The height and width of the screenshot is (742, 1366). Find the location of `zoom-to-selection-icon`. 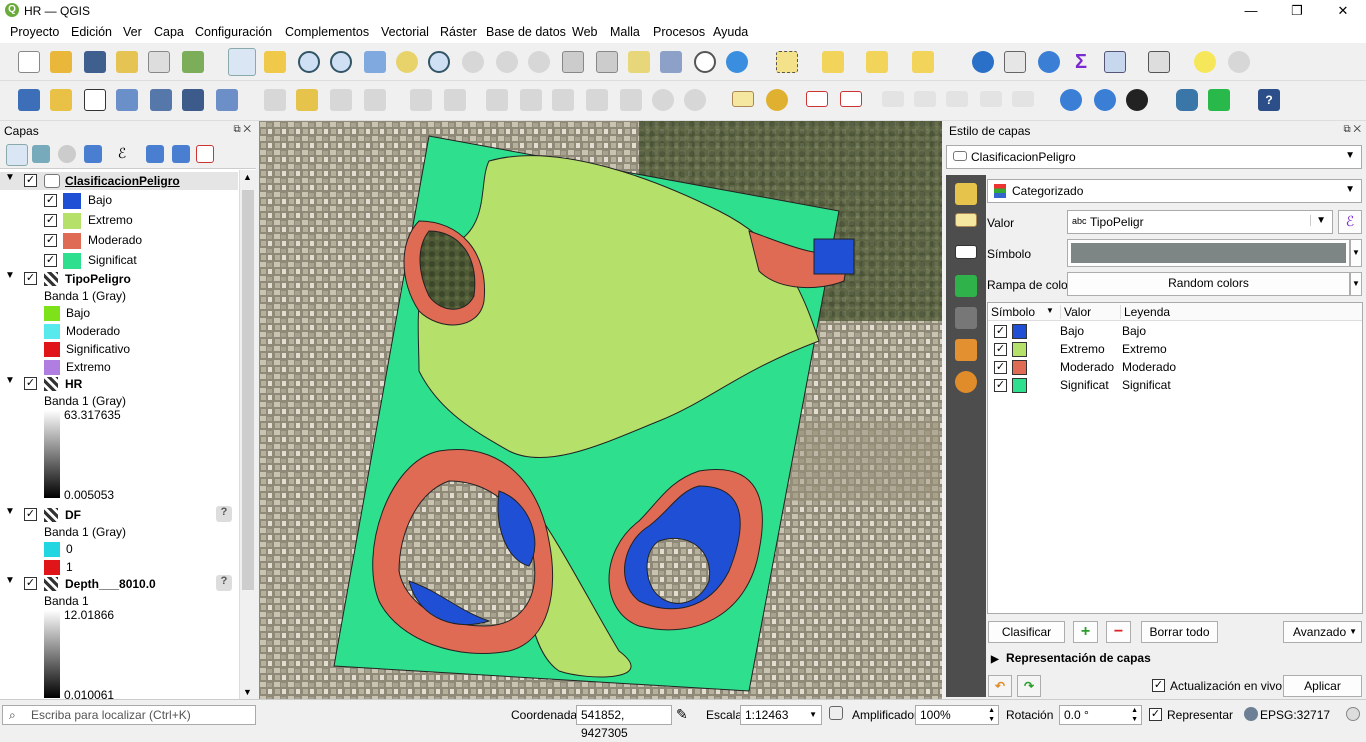

zoom-to-selection-icon is located at coordinates (407, 62).